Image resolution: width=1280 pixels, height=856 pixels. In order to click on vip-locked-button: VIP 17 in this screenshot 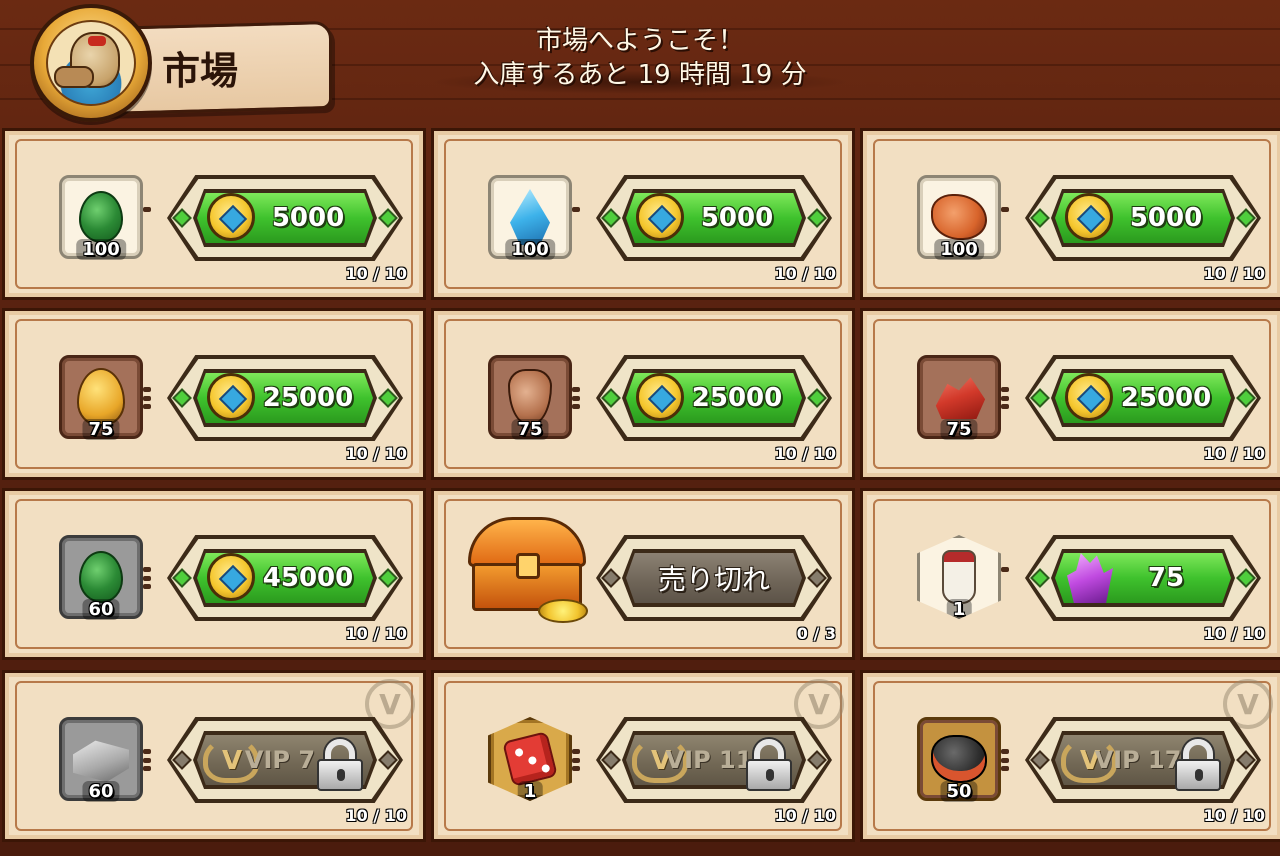, I will do `click(1143, 760)`.